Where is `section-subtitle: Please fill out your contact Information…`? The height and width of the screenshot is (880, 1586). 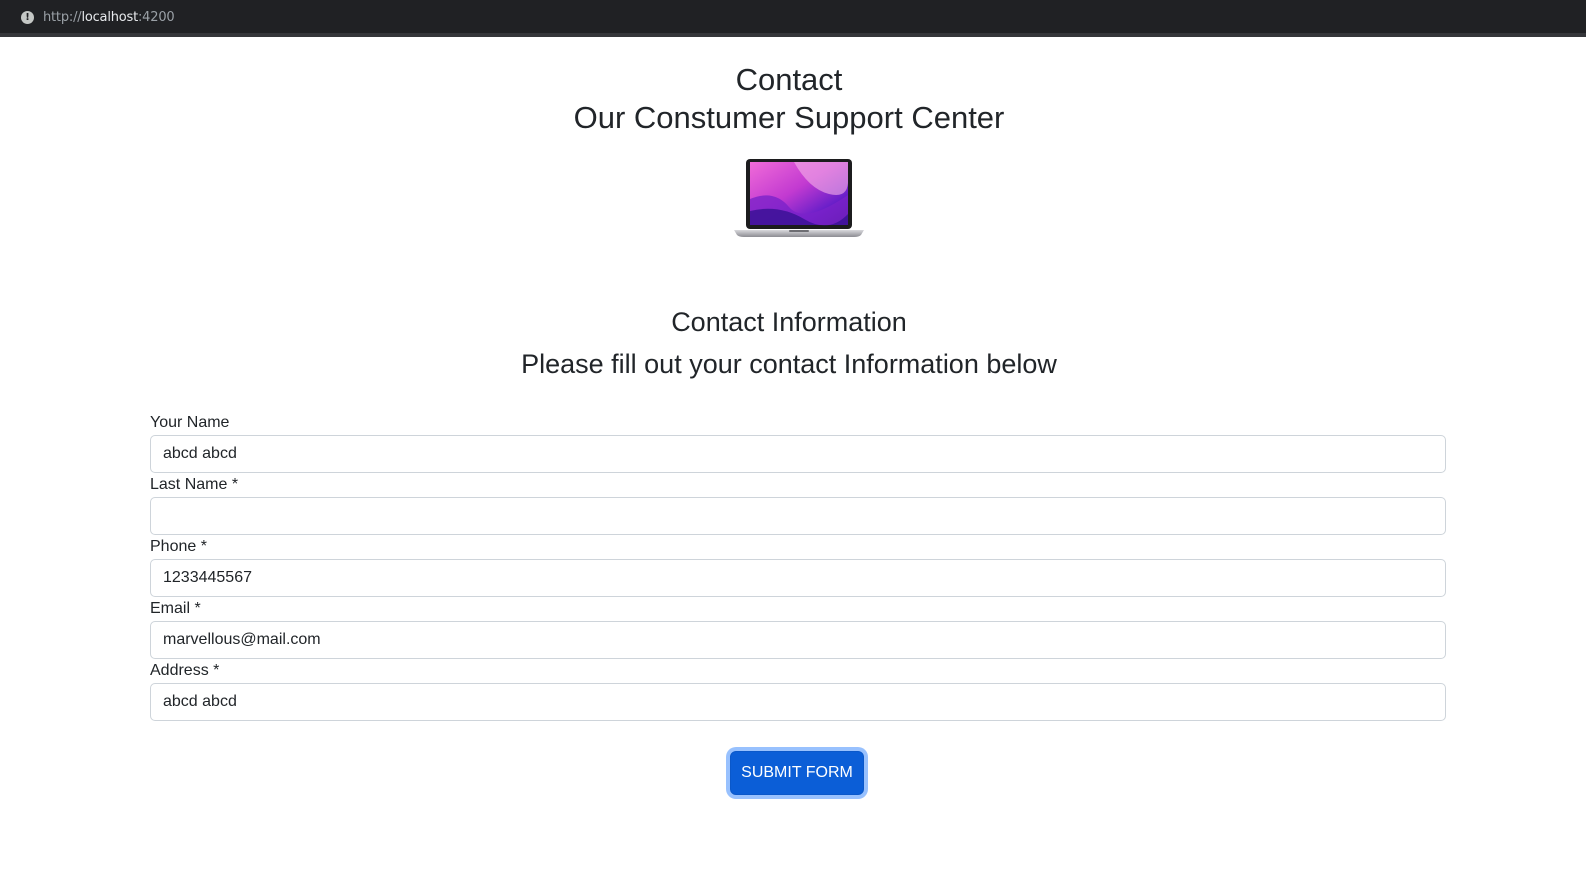 section-subtitle: Please fill out your contact Information… is located at coordinates (789, 364).